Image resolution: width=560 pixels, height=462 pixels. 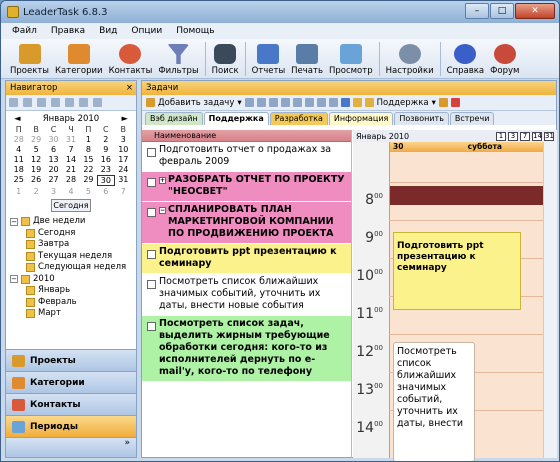 What do you see at coordinates (472, 118) in the screenshot?
I see `tab-meetings: Встречи` at bounding box center [472, 118].